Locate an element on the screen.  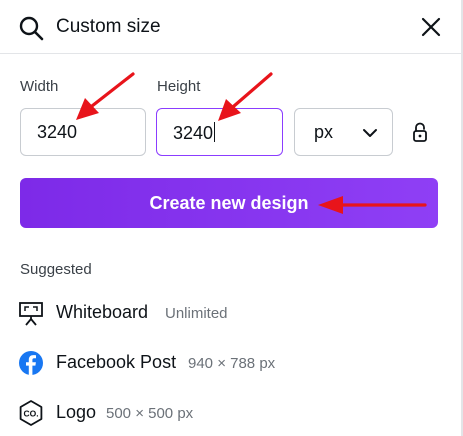
suggestion-item-logo: CO. Logo 500 × 500 px is located at coordinates (230, 412).